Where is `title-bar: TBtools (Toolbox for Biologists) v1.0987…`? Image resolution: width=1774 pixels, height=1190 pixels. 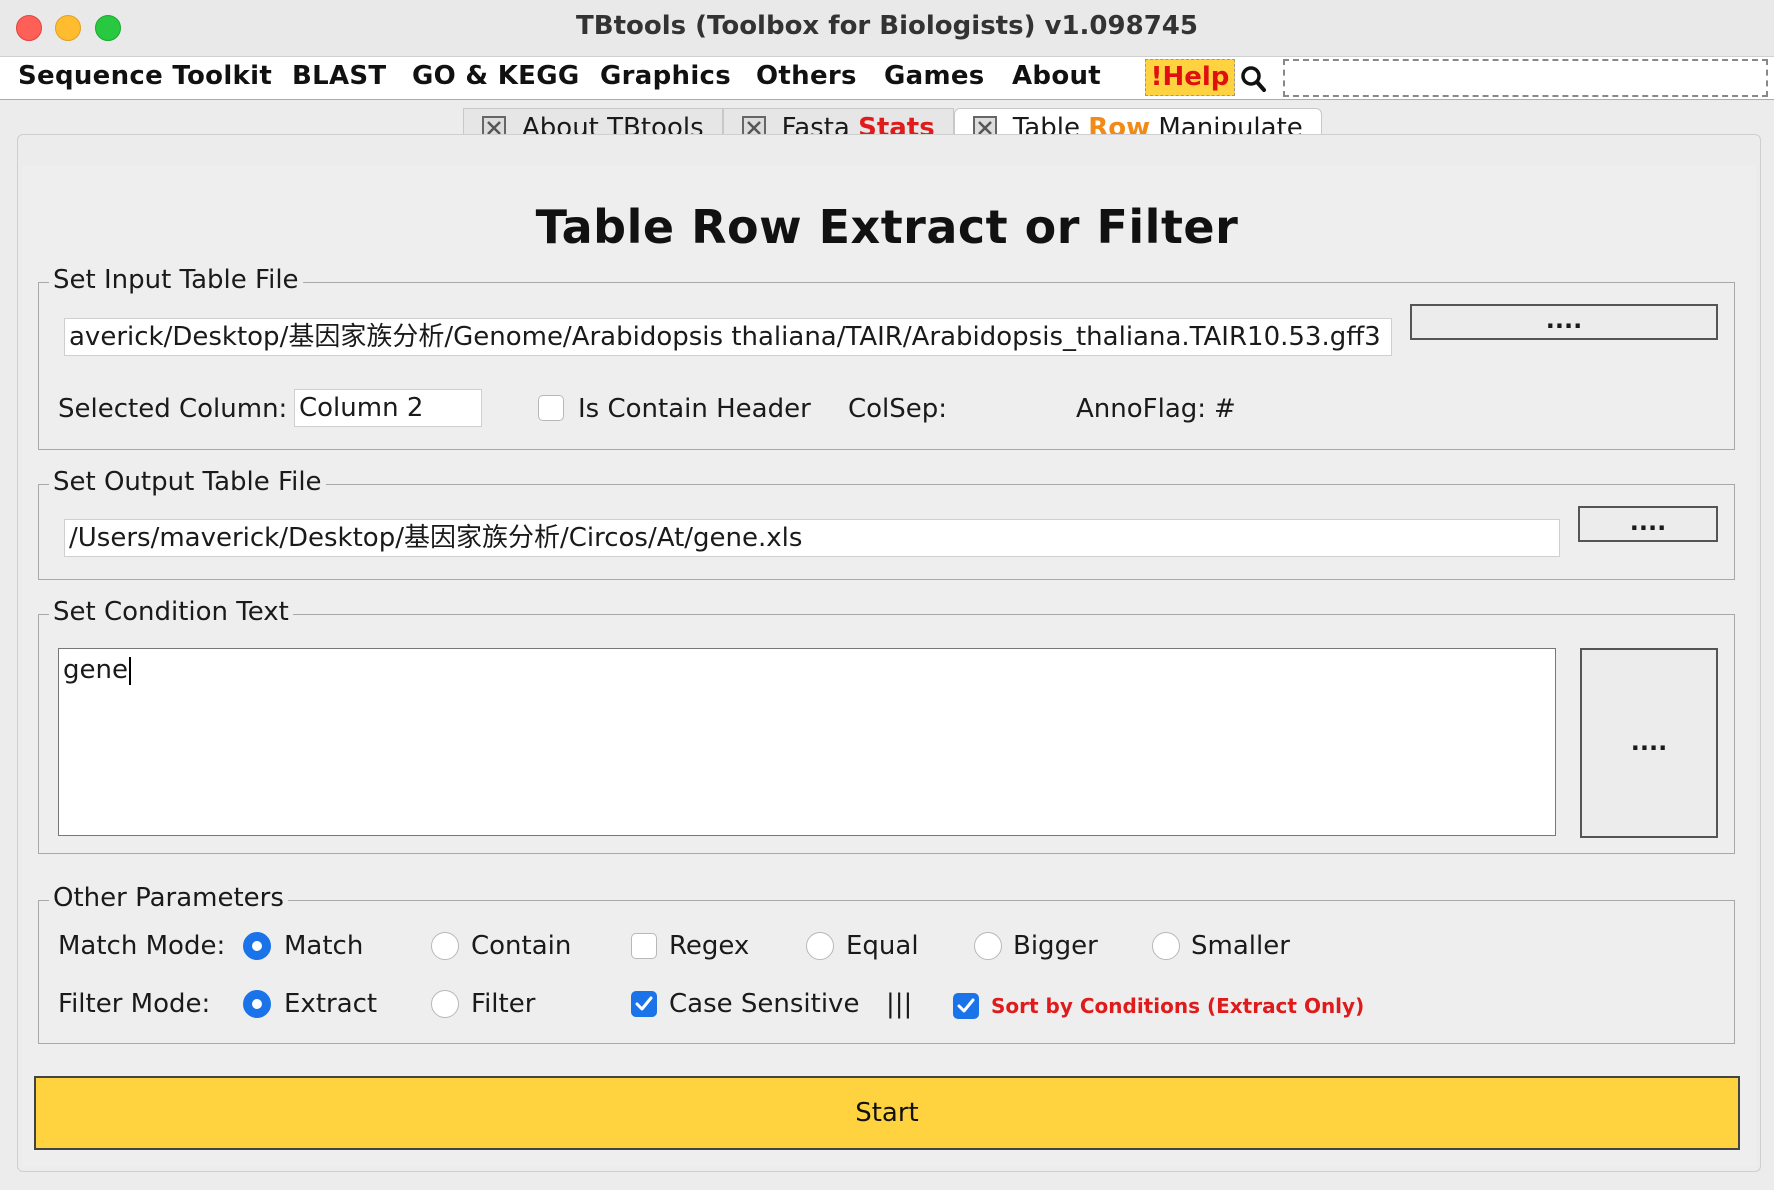
title-bar: TBtools (Toolbox for Biologists) v1.0987… is located at coordinates (887, 28).